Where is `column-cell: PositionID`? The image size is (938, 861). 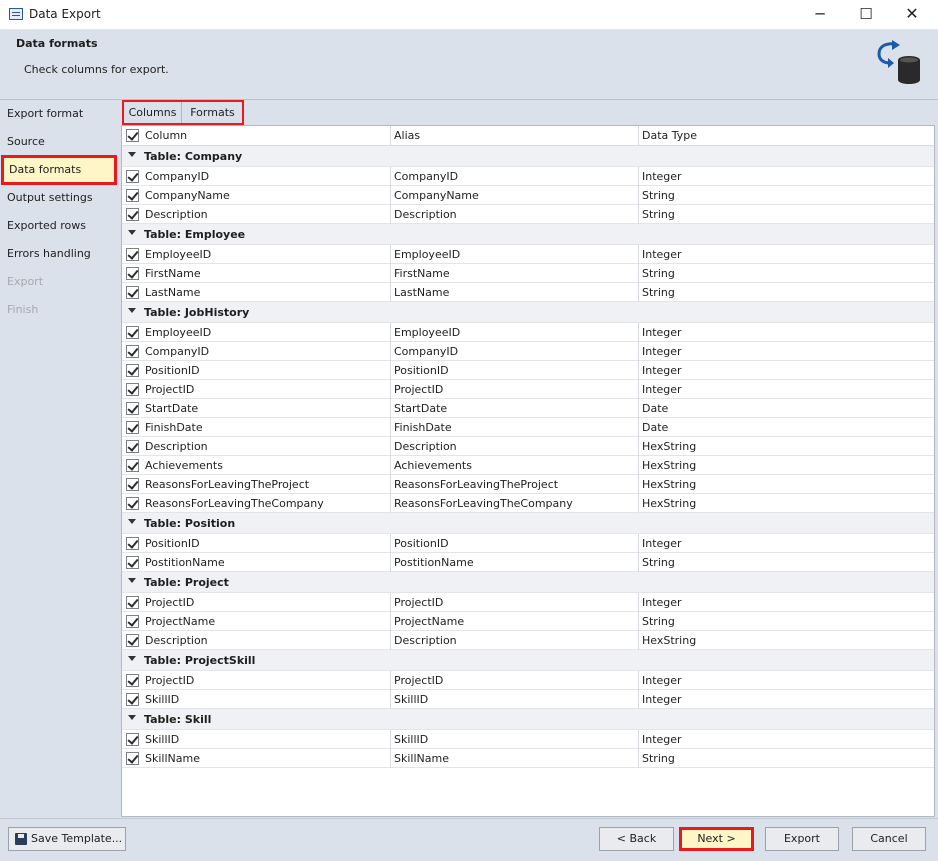 column-cell: PositionID is located at coordinates (266, 370).